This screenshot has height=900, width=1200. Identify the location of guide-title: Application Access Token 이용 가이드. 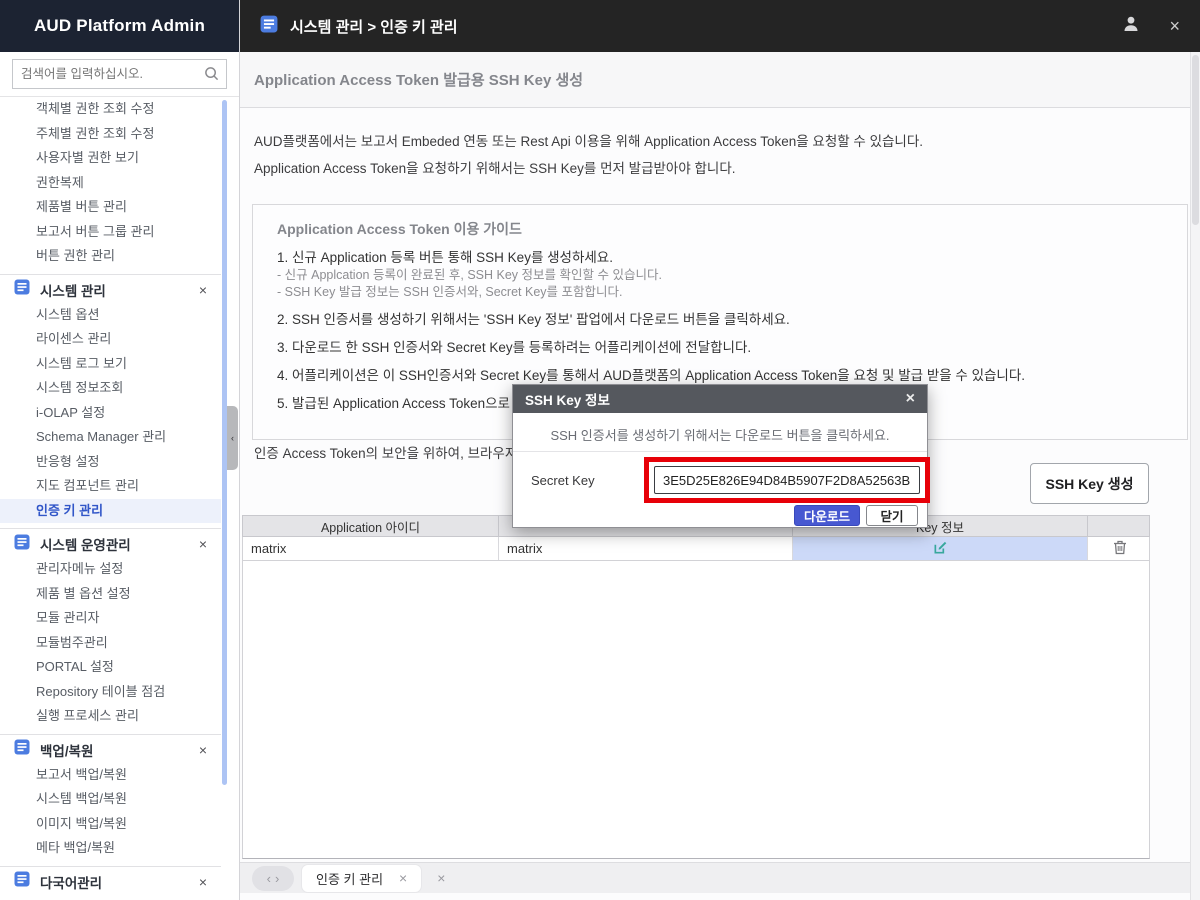
(399, 229).